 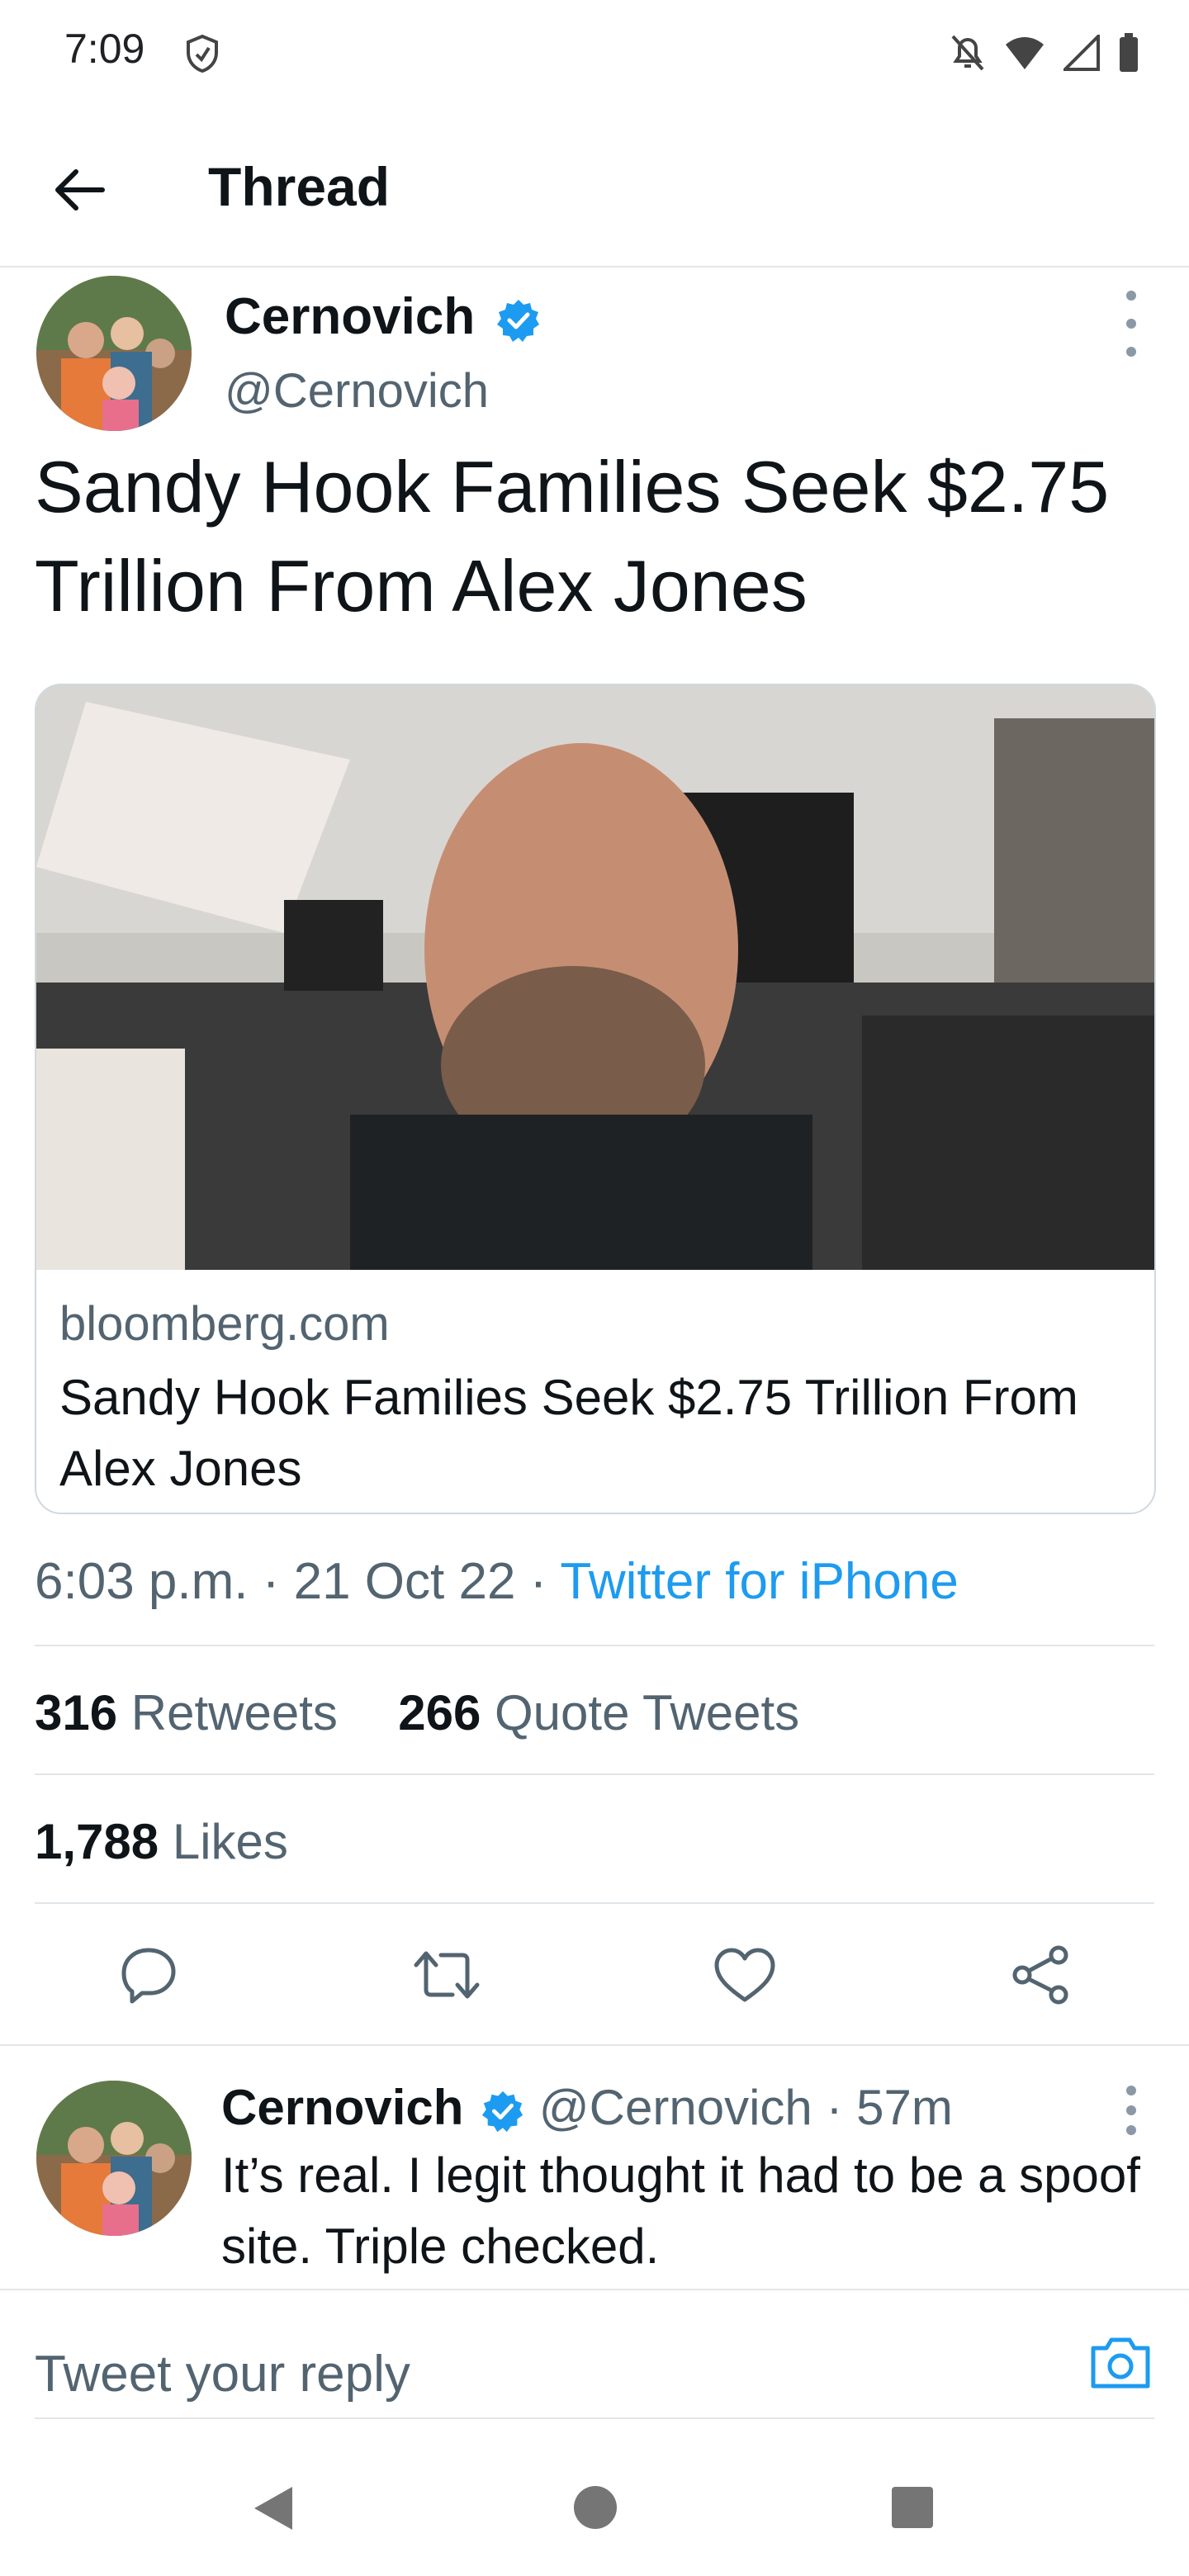 I want to click on meta-divider, so click(x=594, y=1645).